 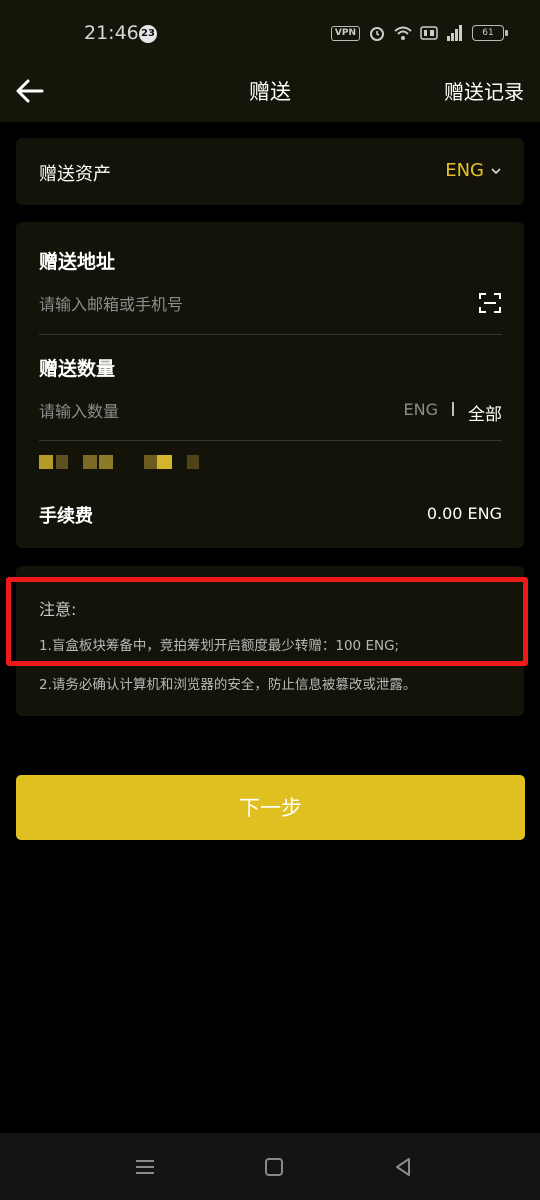 I want to click on fee-value: 0.00 ENG, so click(x=464, y=513).